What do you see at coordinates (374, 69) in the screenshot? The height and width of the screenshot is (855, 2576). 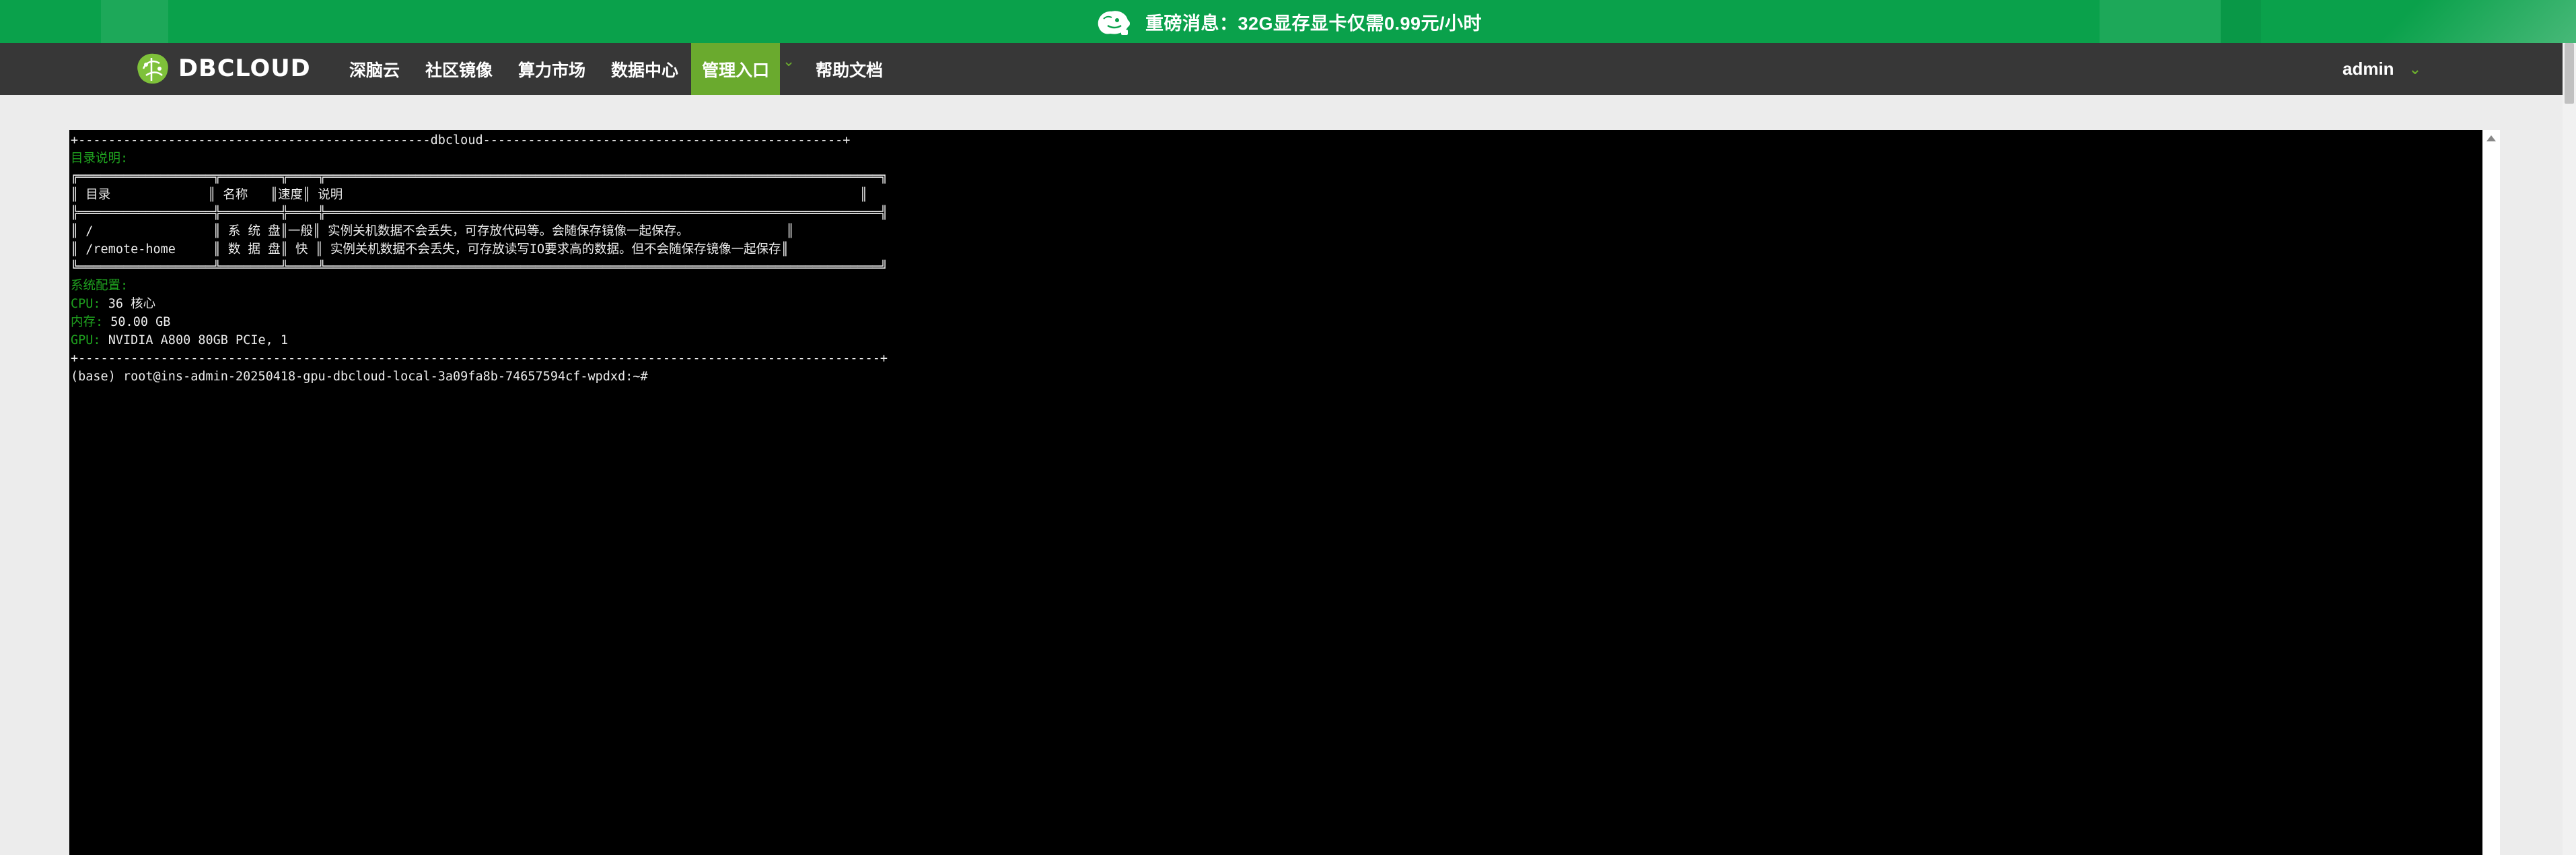 I see `nav-item-shennaoyun: 深脑云` at bounding box center [374, 69].